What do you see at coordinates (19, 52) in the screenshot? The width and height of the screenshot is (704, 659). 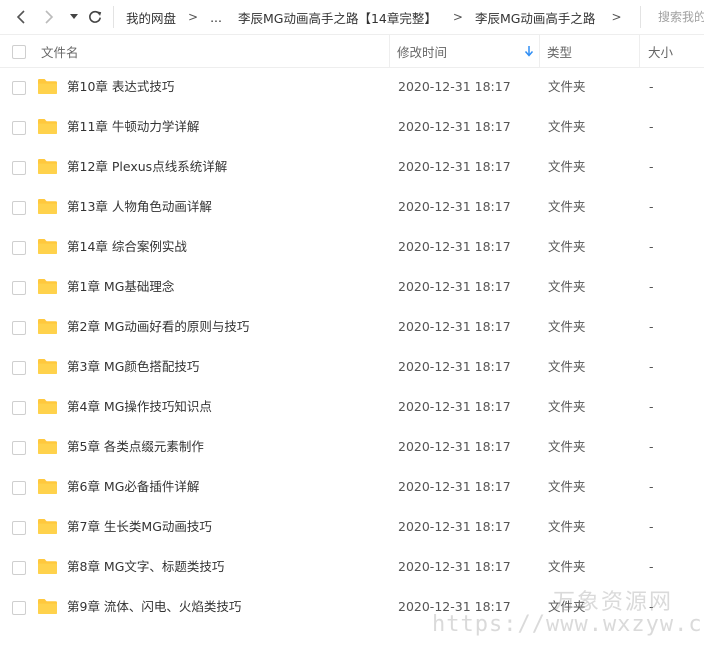 I see `select-all-checkbox` at bounding box center [19, 52].